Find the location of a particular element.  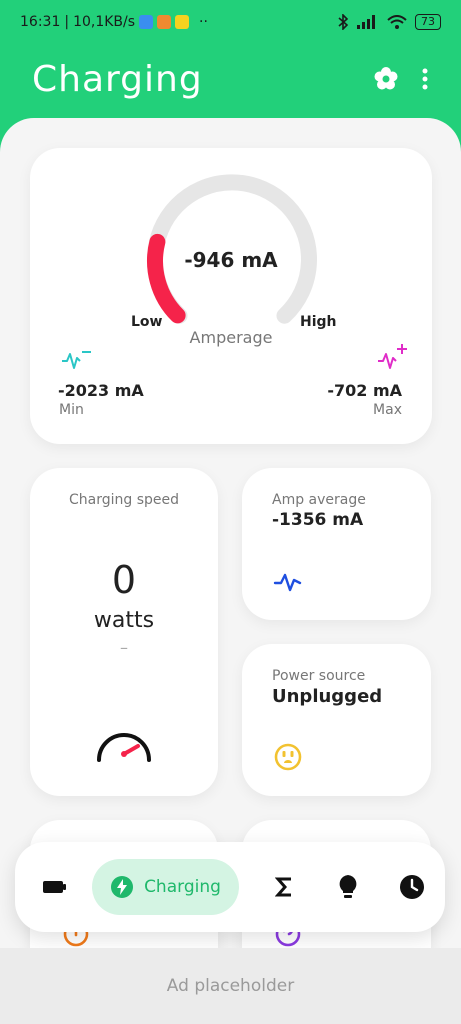

nav-statistics is located at coordinates (283, 887).